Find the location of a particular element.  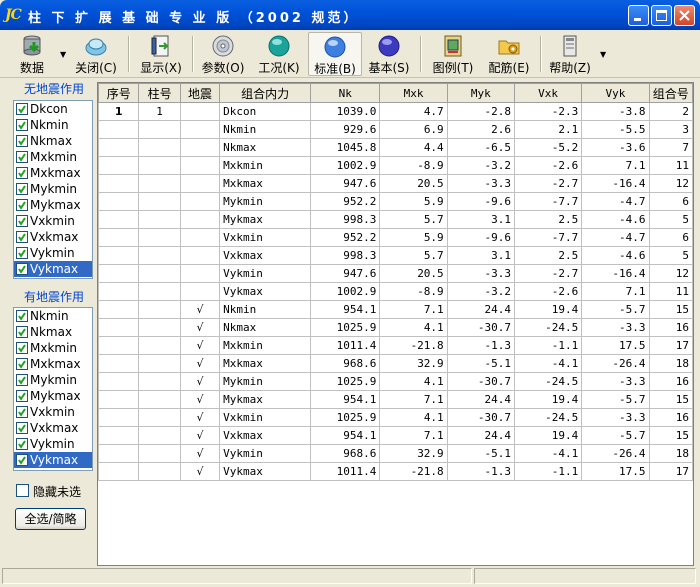

column-header: Nk is located at coordinates (345, 93).